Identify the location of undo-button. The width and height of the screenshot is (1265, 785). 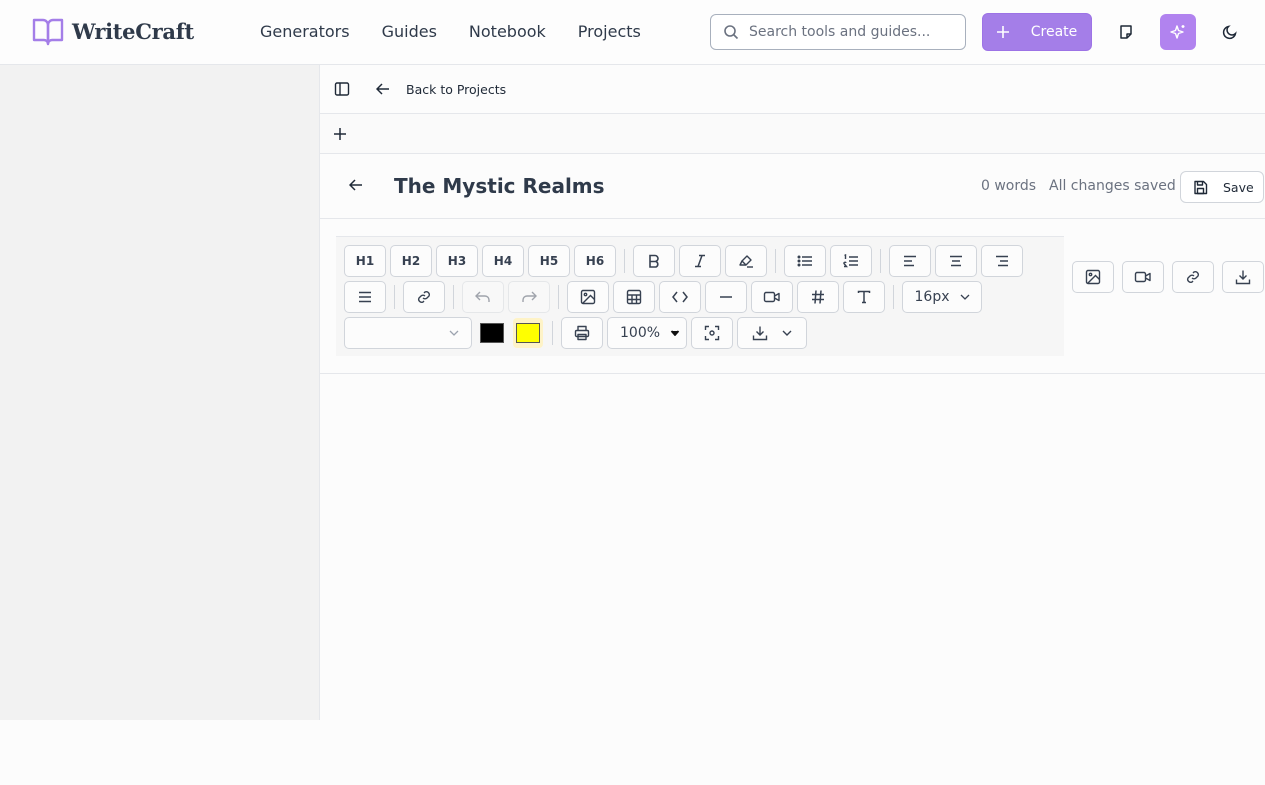
(483, 297).